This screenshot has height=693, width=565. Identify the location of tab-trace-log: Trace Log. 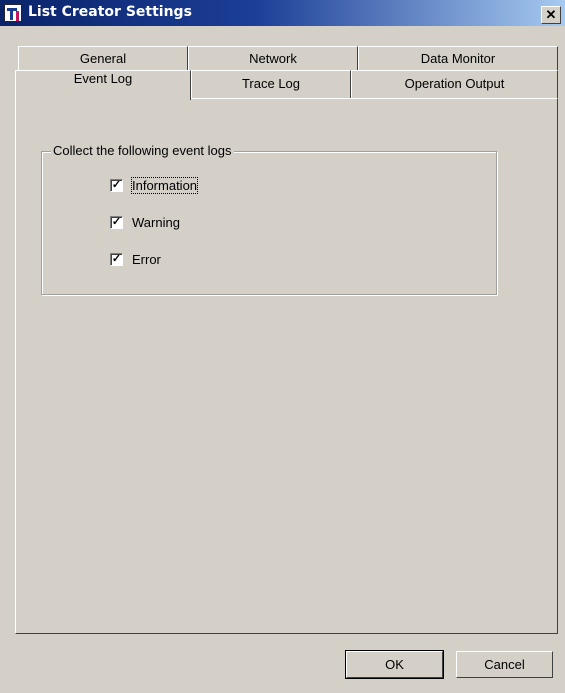
(271, 84).